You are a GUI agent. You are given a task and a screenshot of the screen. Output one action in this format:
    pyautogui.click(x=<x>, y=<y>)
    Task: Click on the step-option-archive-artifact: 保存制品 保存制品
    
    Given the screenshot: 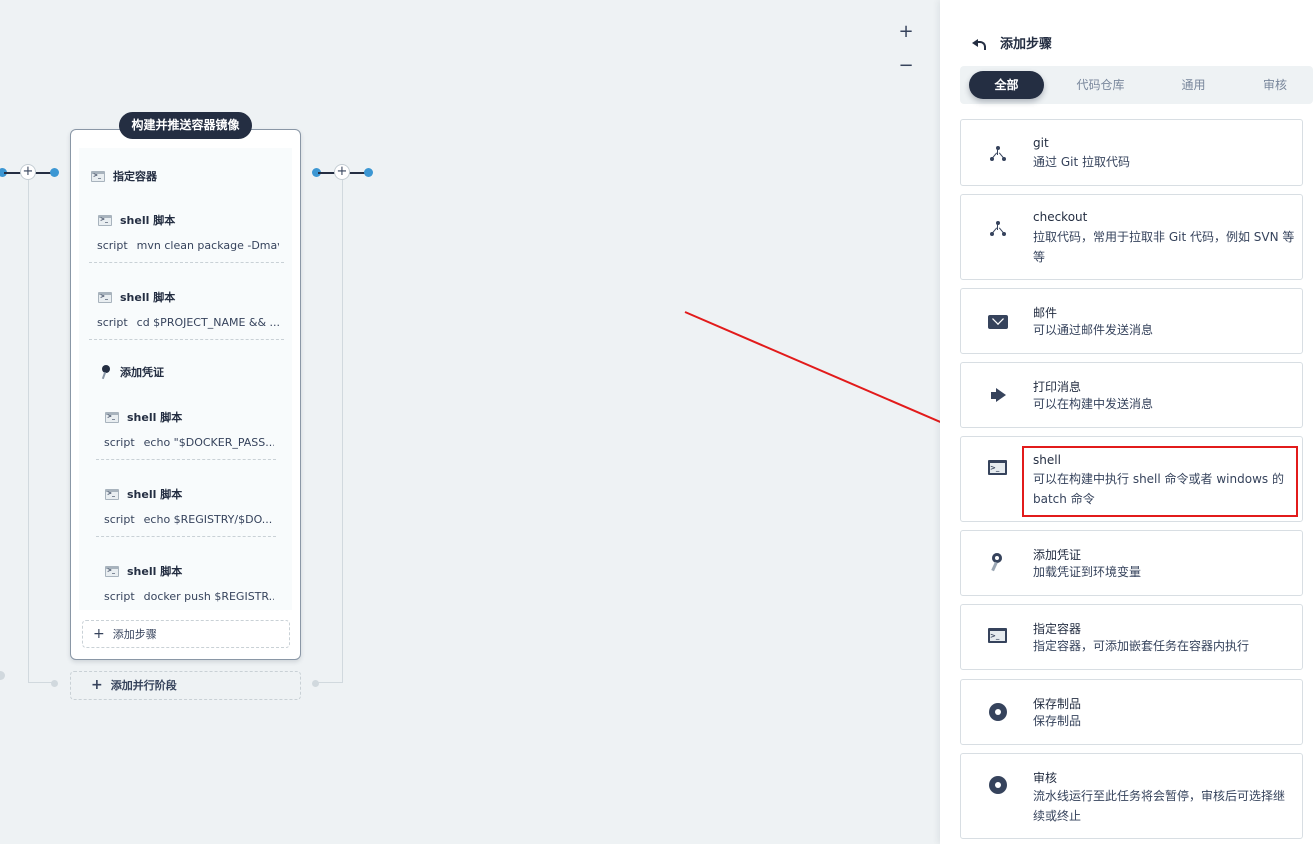 What is the action you would take?
    pyautogui.click(x=1131, y=712)
    